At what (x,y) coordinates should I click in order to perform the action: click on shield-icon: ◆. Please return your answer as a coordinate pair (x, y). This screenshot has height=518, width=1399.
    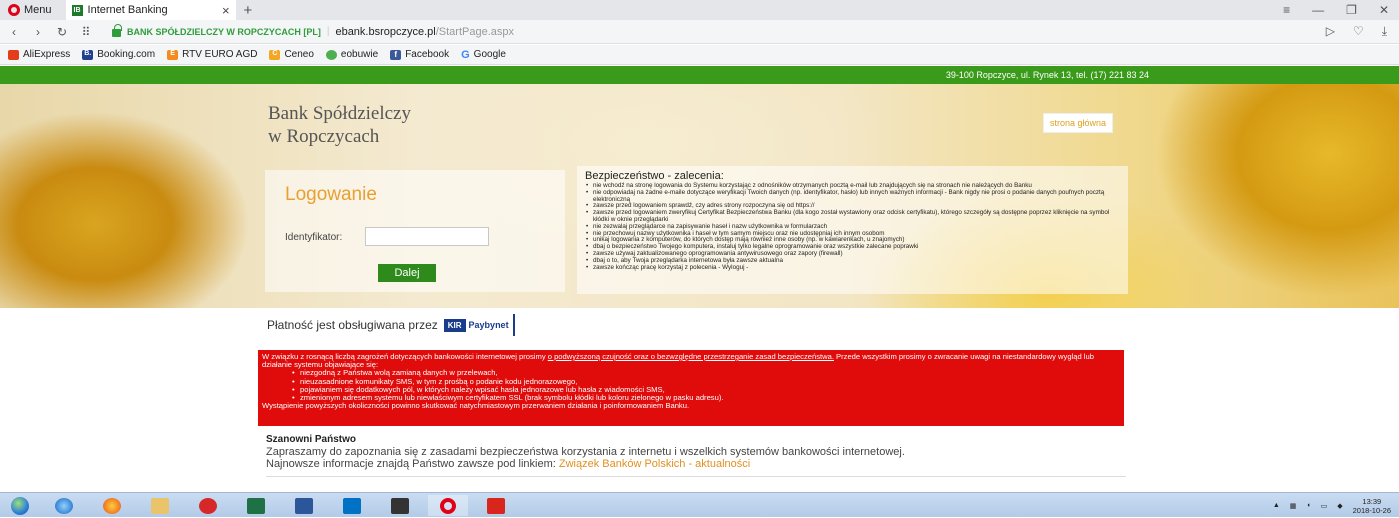
    Looking at the image, I should click on (1339, 506).